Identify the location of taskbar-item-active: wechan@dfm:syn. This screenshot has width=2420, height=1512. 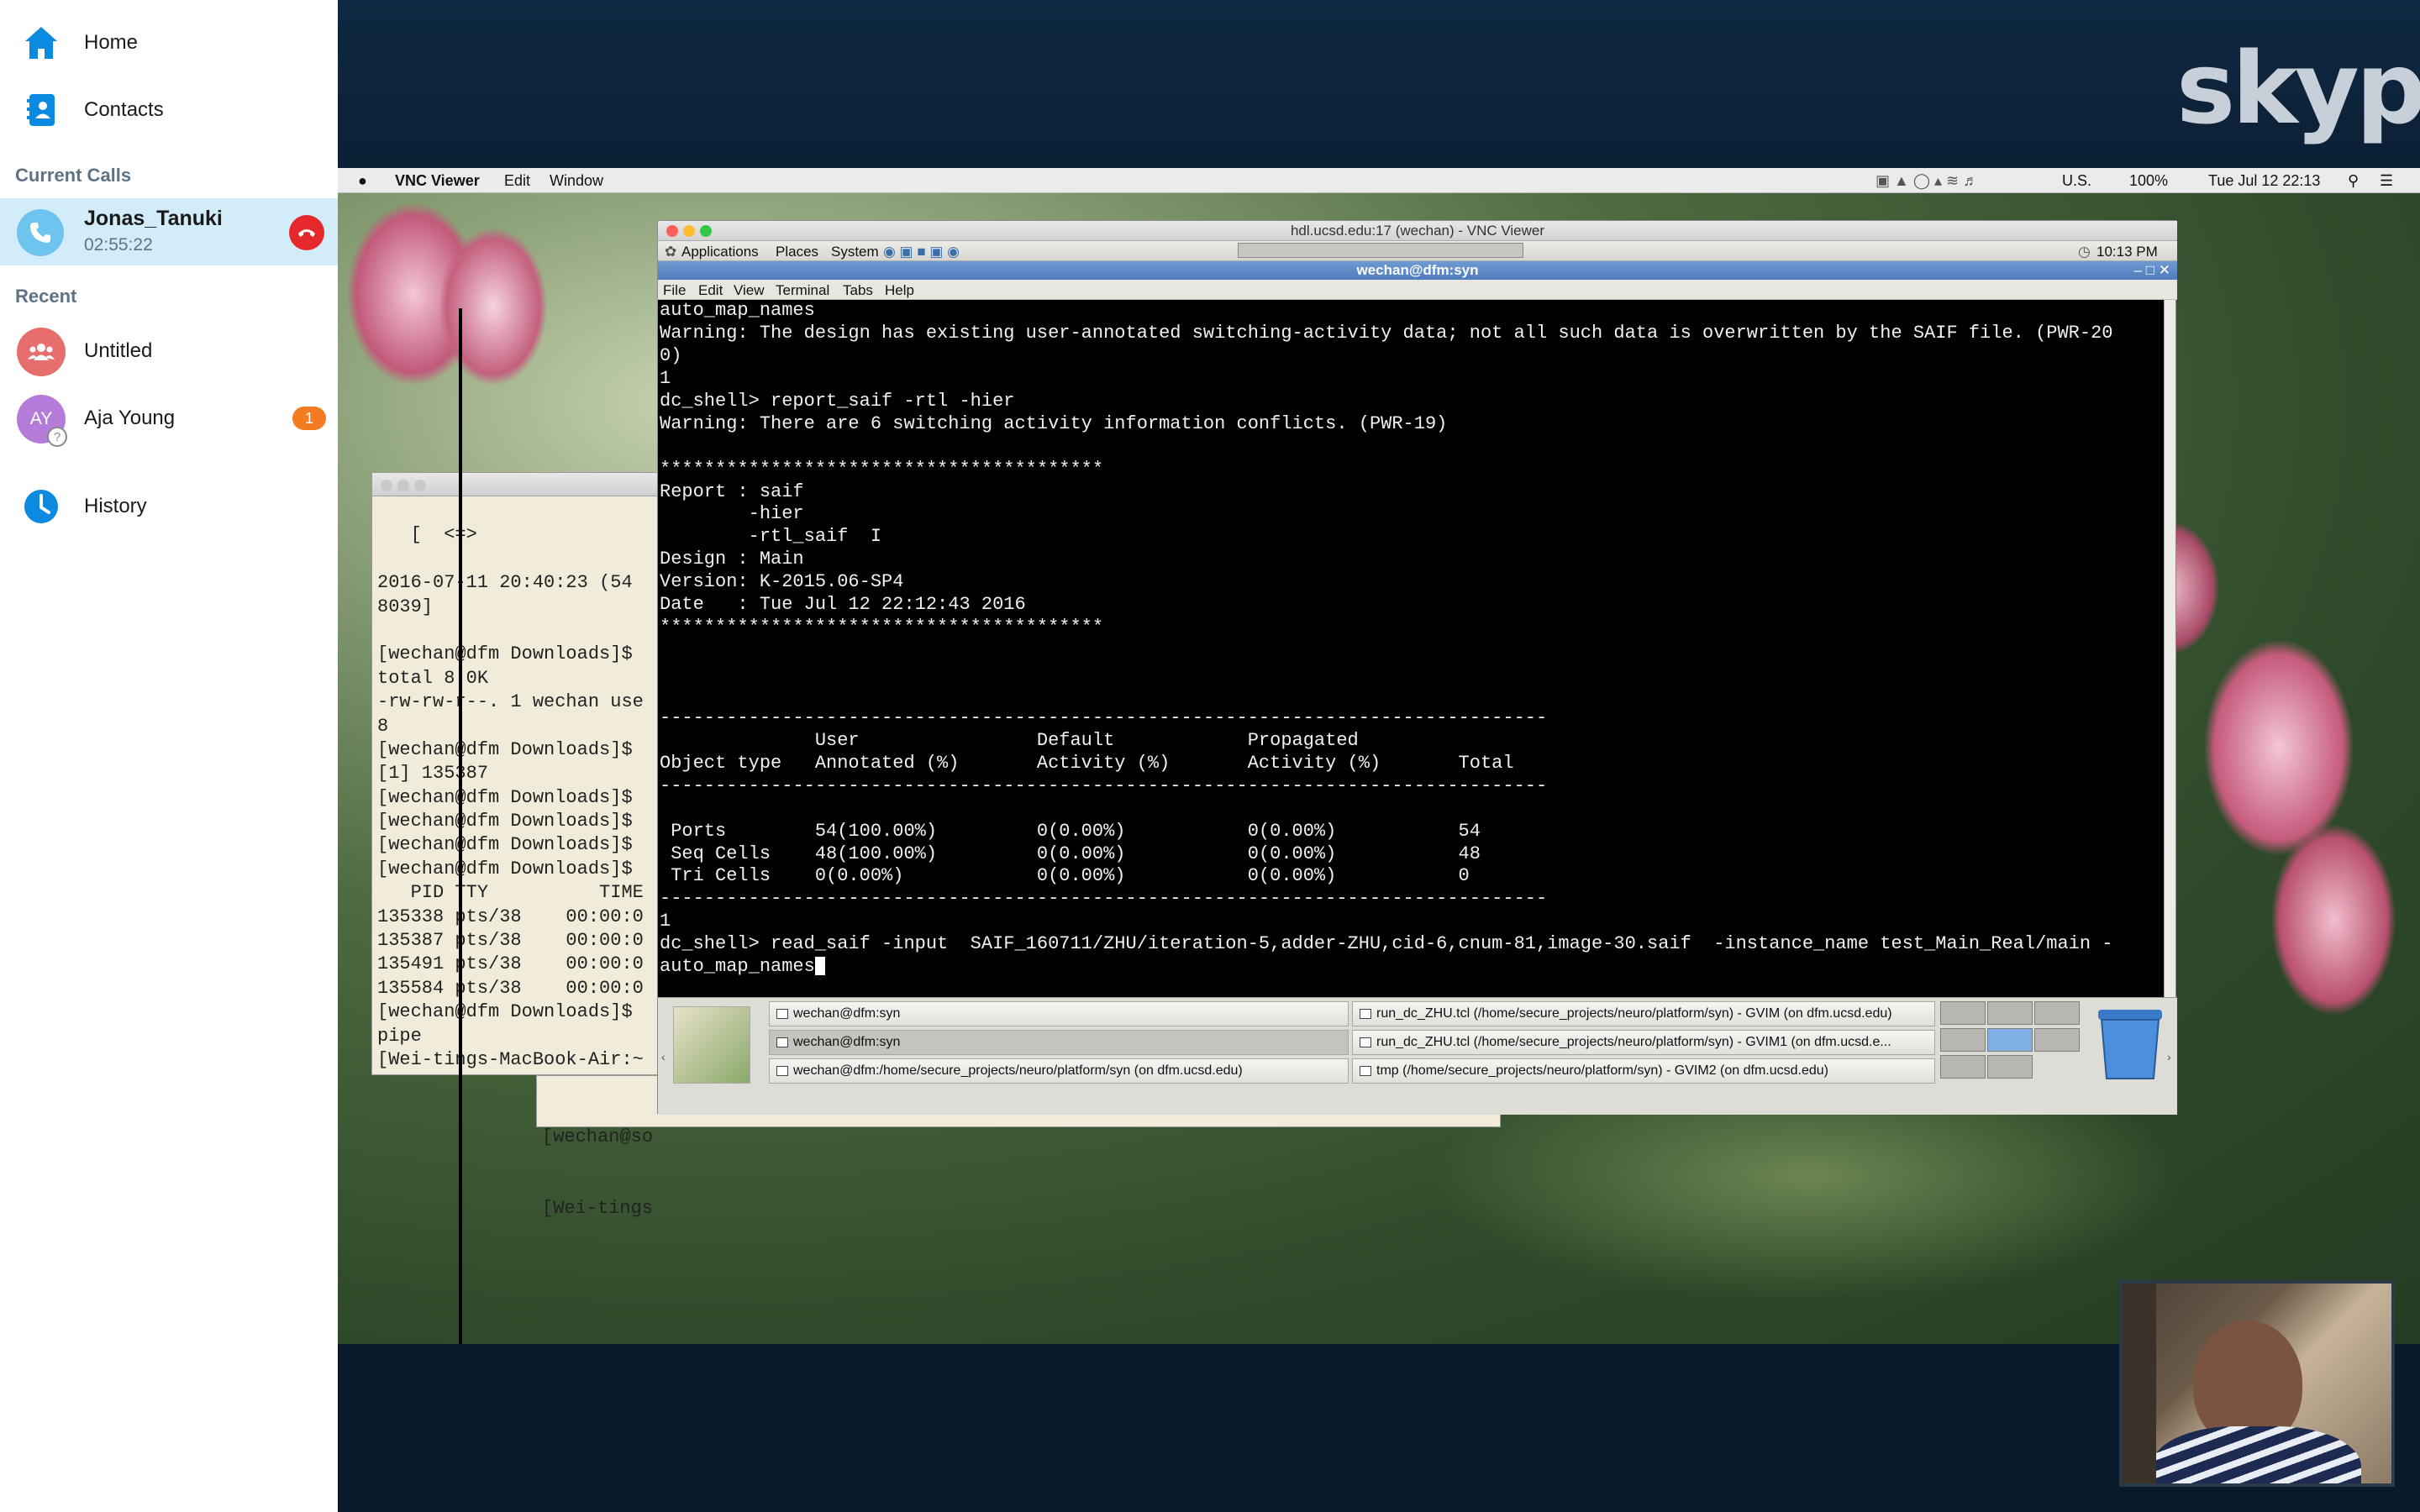
(1059, 1042).